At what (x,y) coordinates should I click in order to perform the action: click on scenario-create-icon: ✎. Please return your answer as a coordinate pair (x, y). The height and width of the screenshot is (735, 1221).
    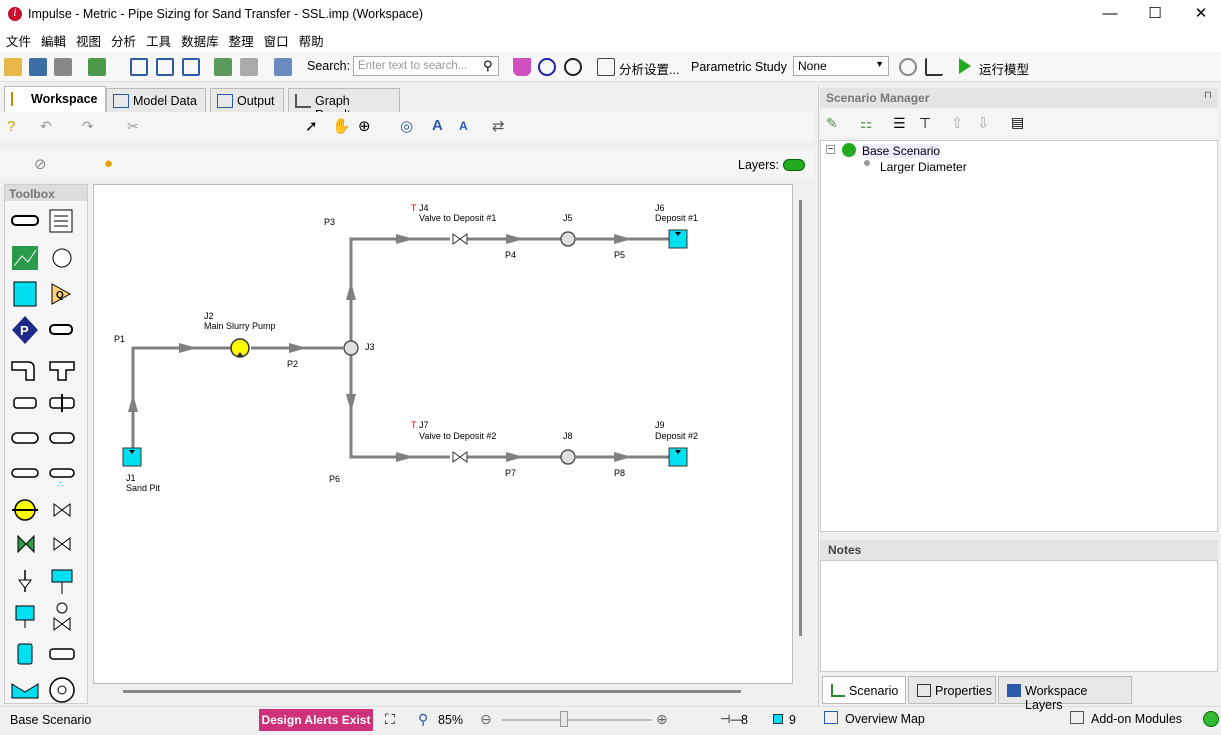
    Looking at the image, I should click on (832, 123).